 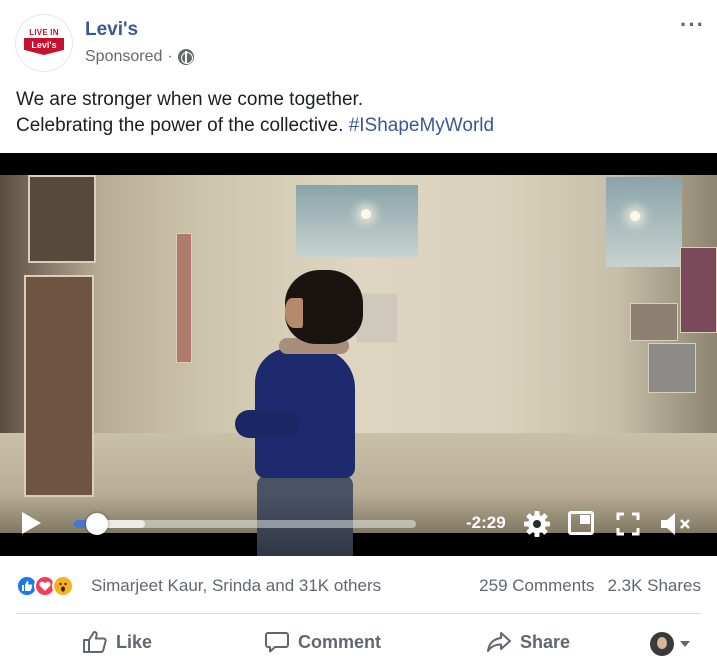 What do you see at coordinates (662, 644) in the screenshot?
I see `user-avatar` at bounding box center [662, 644].